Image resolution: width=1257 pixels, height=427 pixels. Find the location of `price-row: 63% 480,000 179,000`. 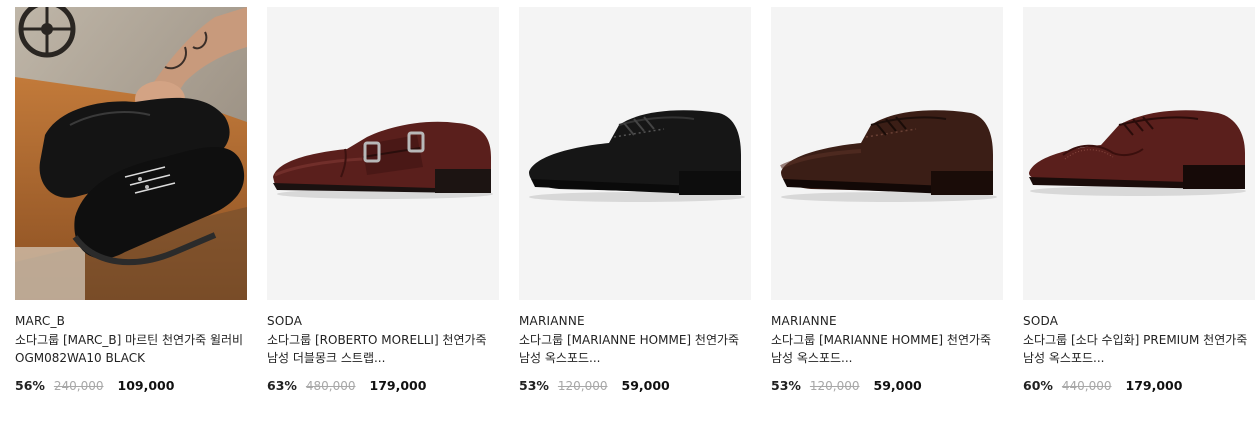

price-row: 63% 480,000 179,000 is located at coordinates (383, 386).